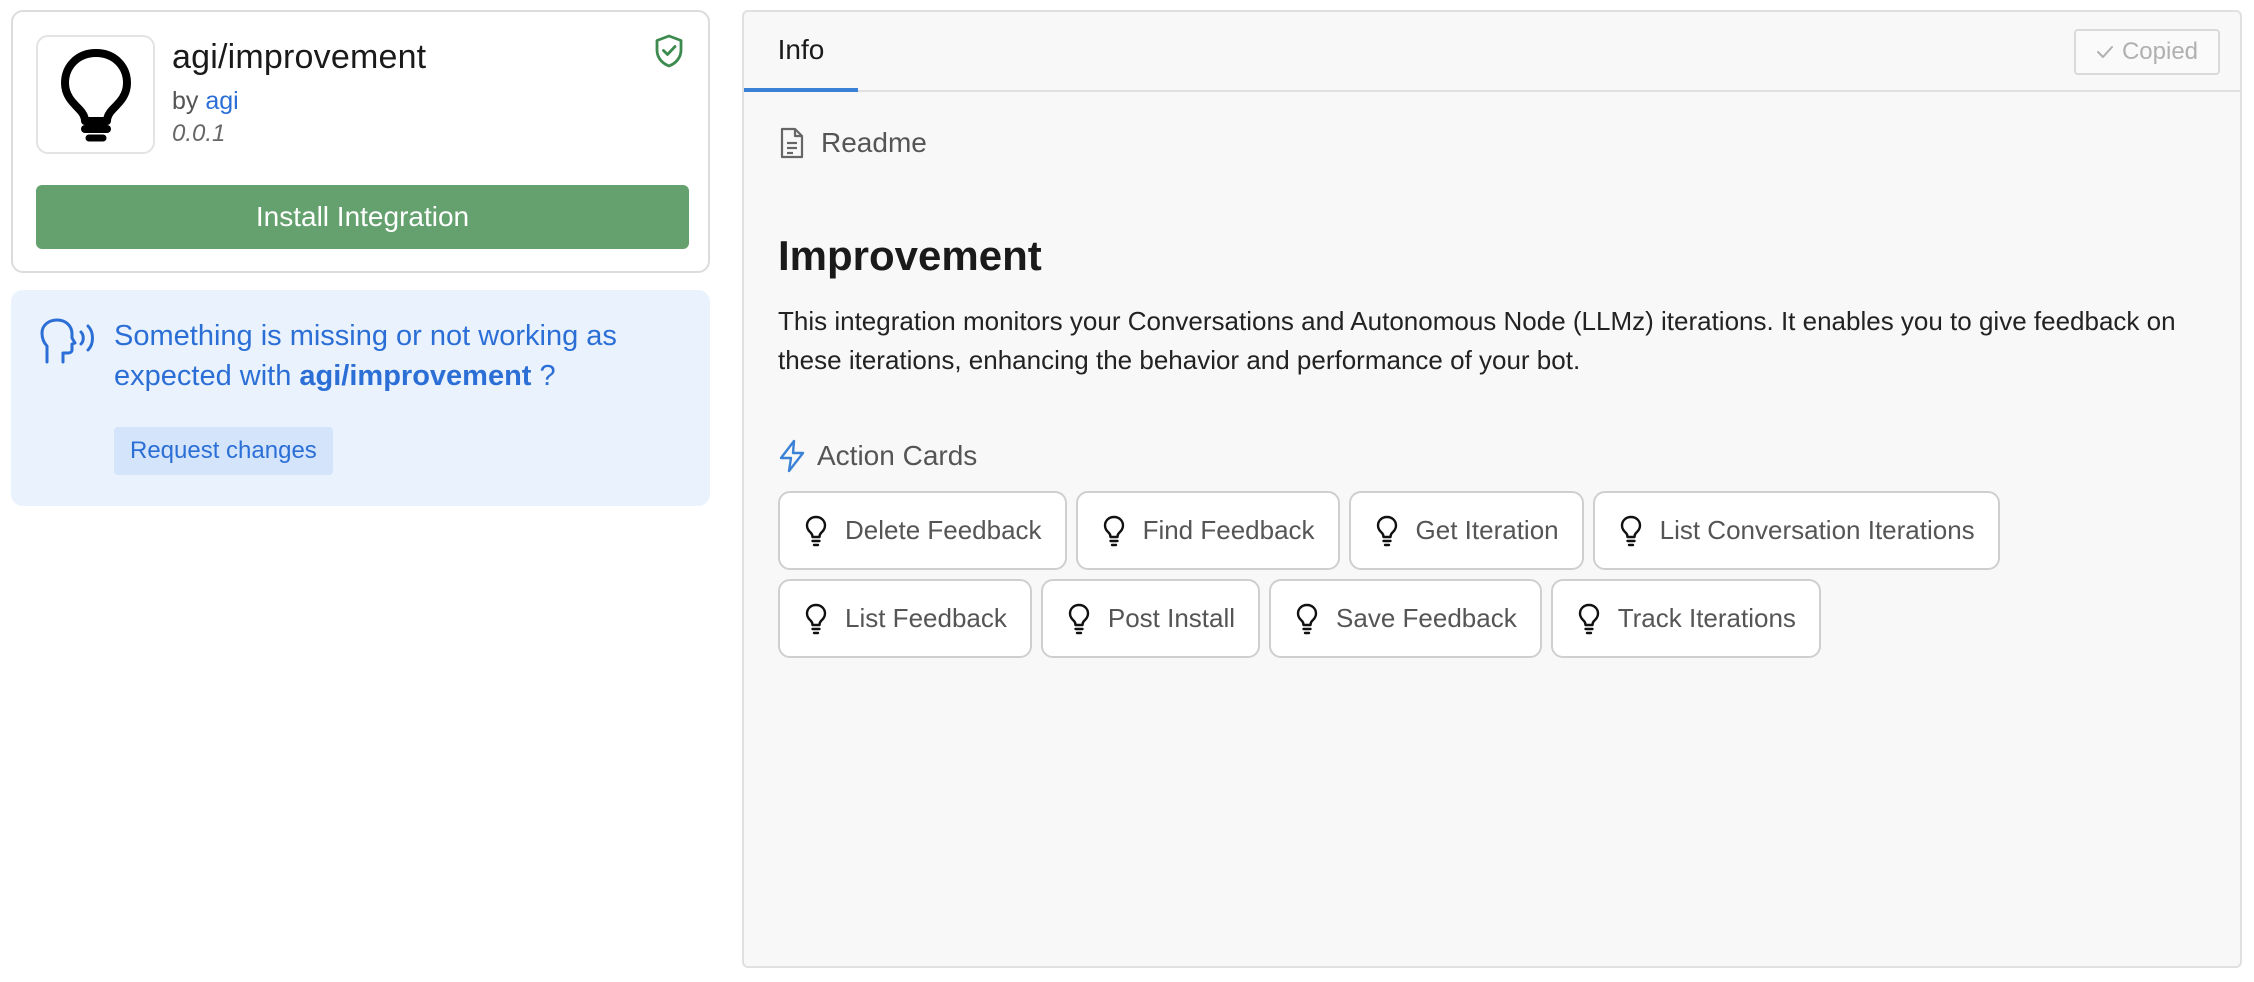  I want to click on integration-version: 0.0.1, so click(199, 133).